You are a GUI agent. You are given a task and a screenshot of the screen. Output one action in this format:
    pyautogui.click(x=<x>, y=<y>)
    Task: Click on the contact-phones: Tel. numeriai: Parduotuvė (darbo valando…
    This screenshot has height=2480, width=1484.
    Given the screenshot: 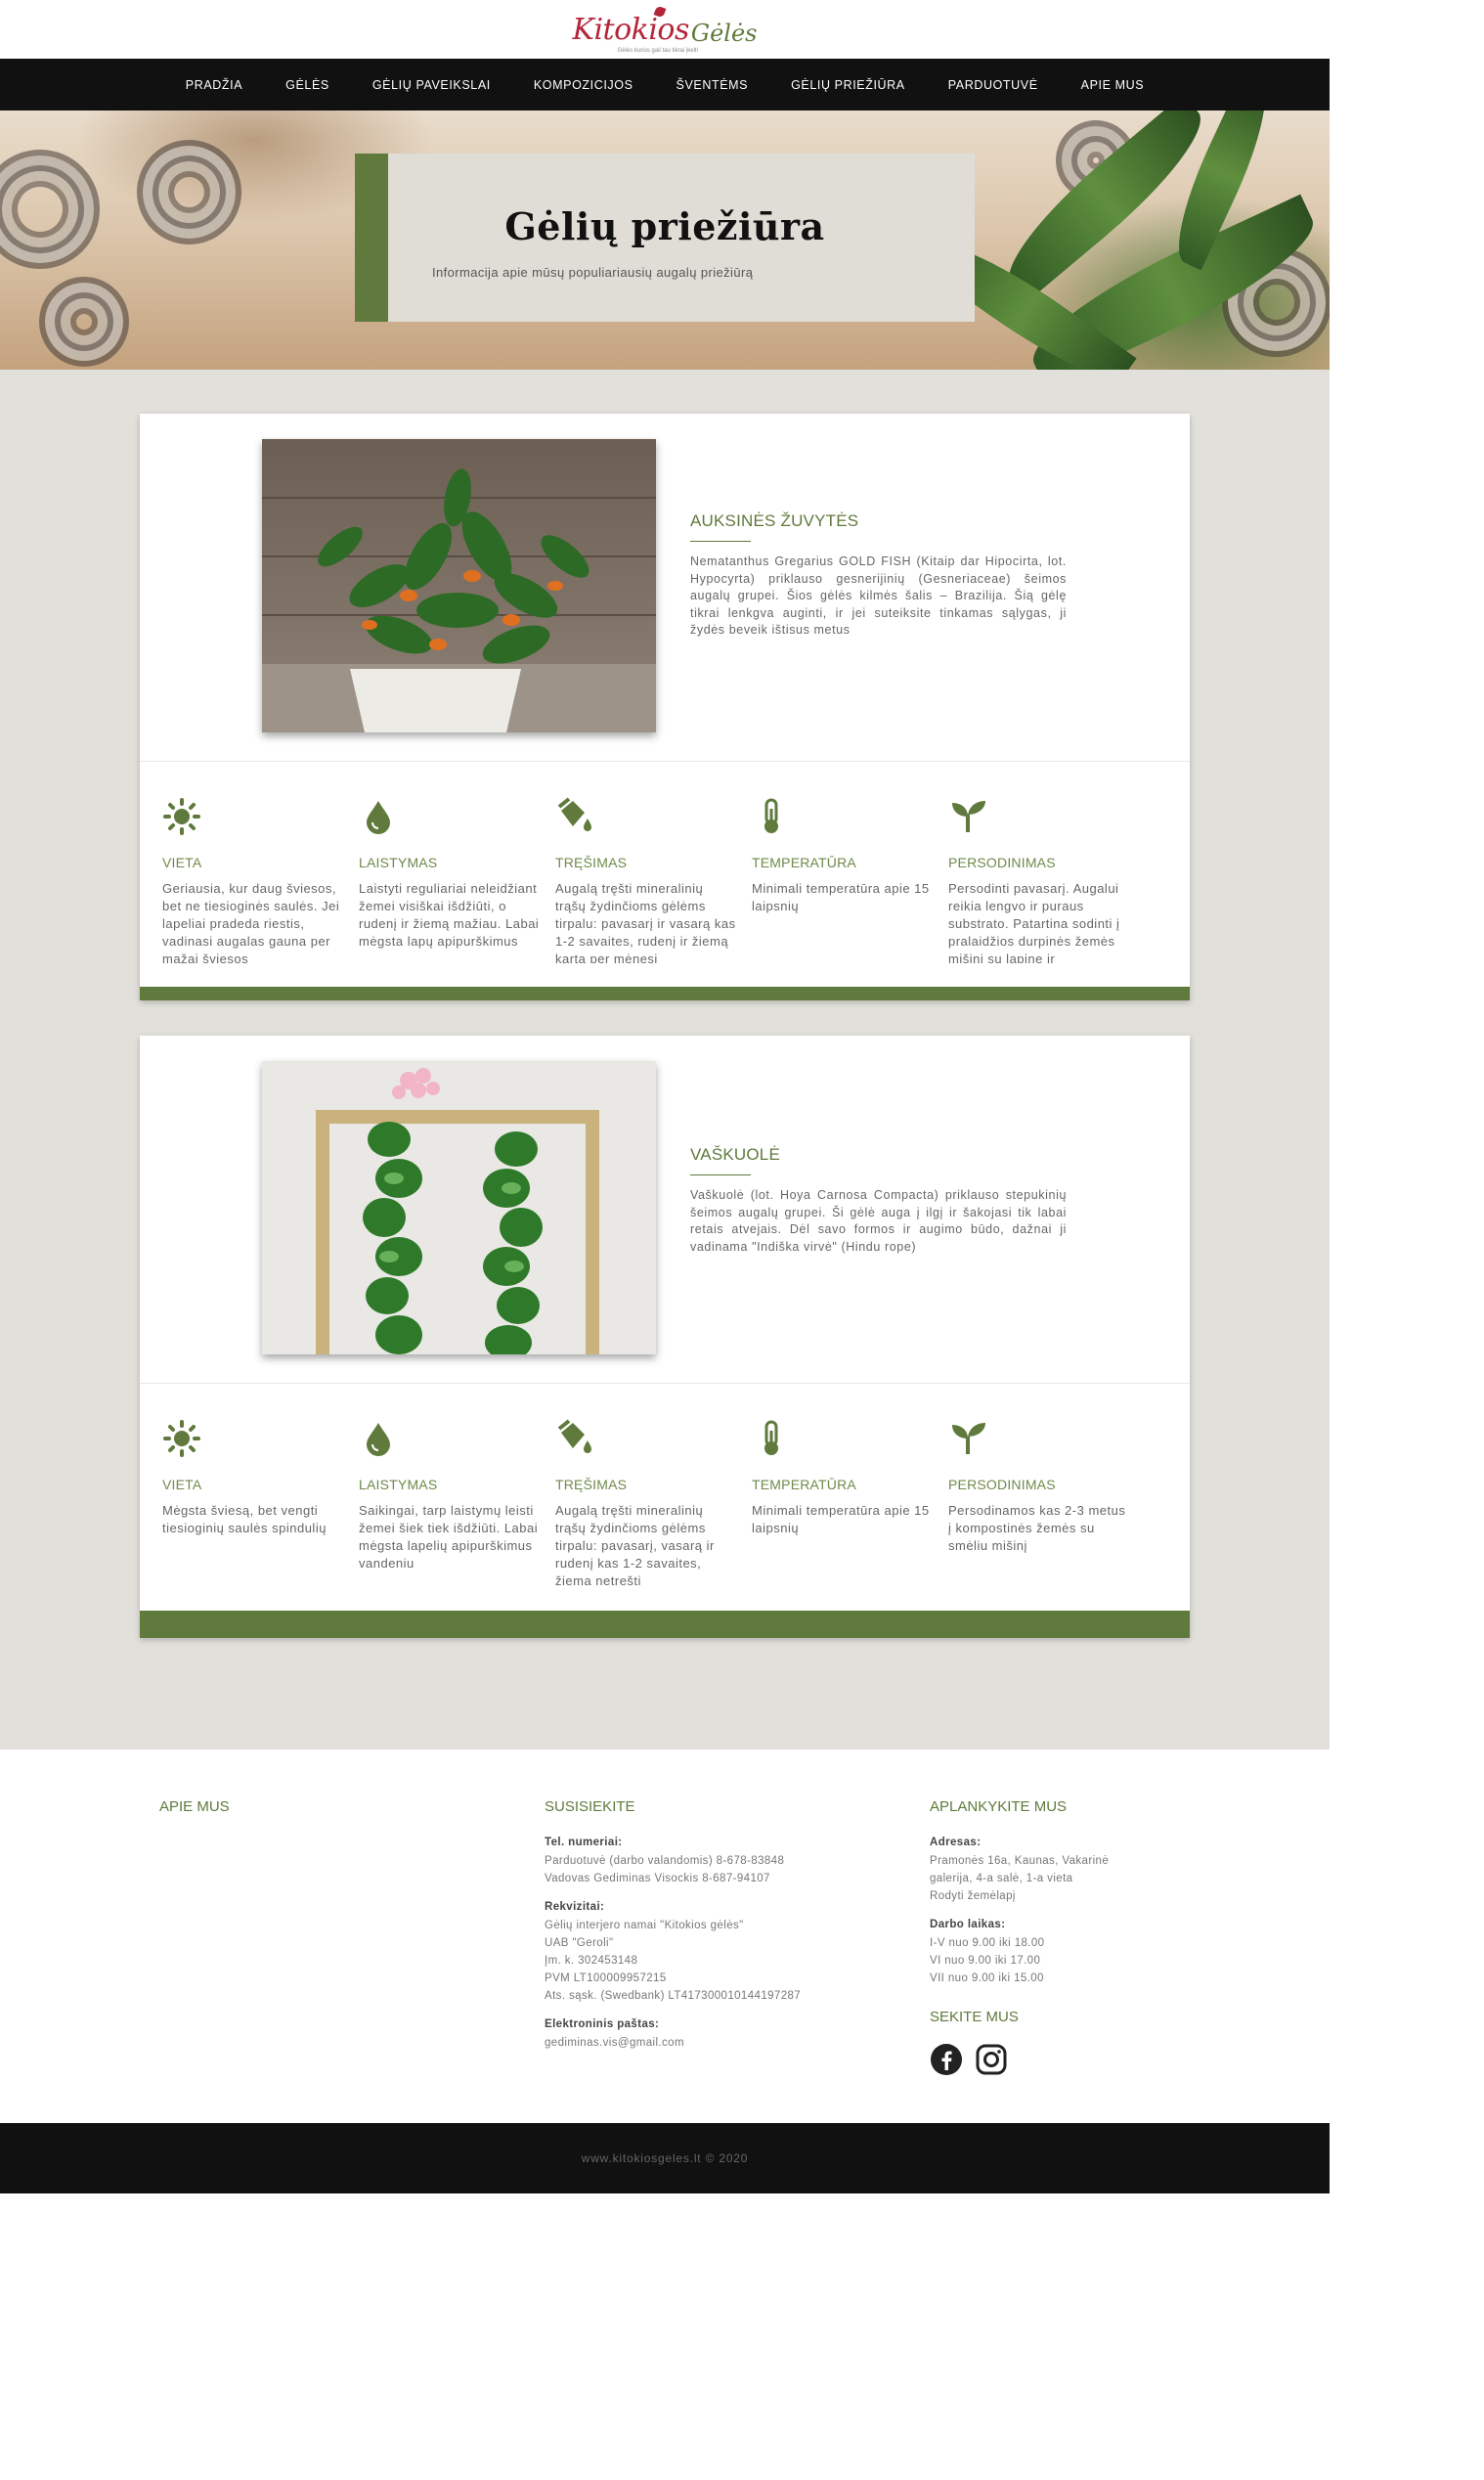 What is the action you would take?
    pyautogui.click(x=706, y=1862)
    